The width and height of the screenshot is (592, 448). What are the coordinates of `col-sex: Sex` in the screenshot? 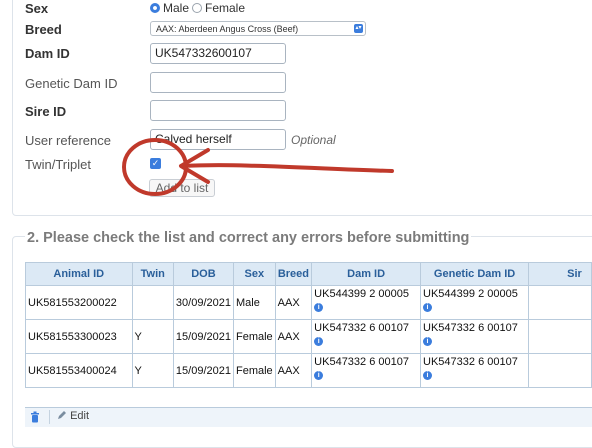 It's located at (254, 274).